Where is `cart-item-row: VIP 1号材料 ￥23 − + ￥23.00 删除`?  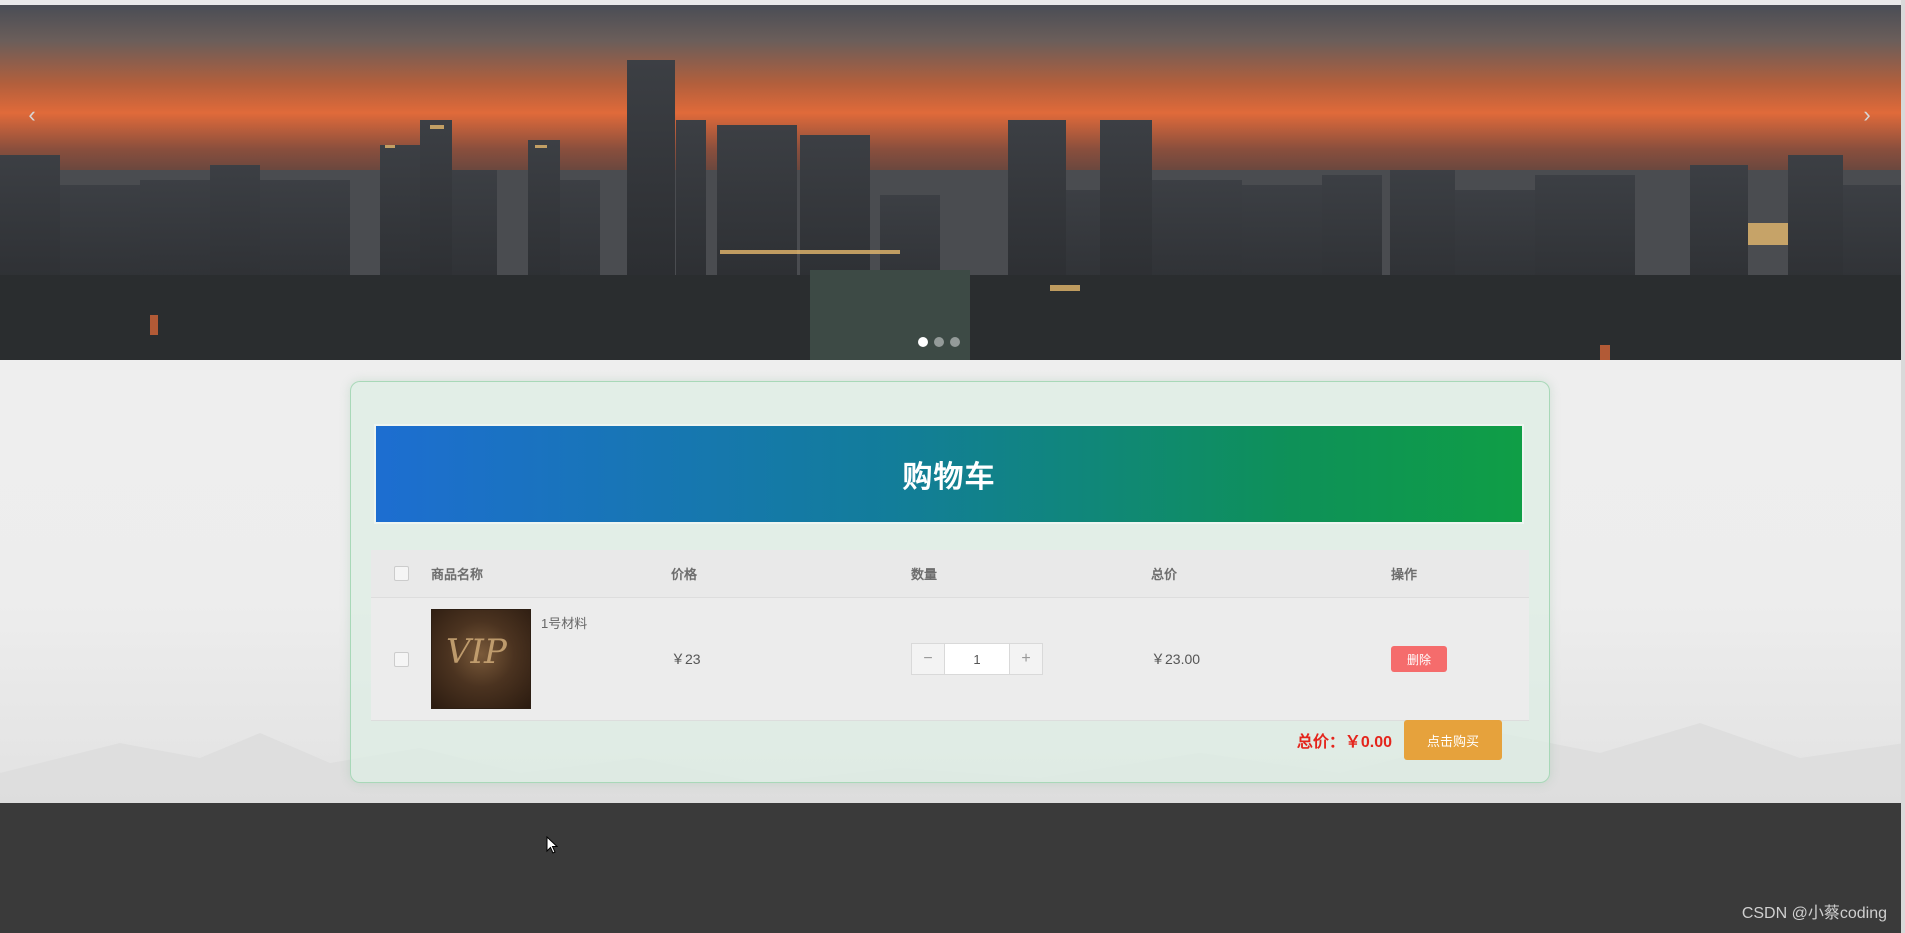 cart-item-row: VIP 1号材料 ￥23 − + ￥23.00 删除 is located at coordinates (950, 659).